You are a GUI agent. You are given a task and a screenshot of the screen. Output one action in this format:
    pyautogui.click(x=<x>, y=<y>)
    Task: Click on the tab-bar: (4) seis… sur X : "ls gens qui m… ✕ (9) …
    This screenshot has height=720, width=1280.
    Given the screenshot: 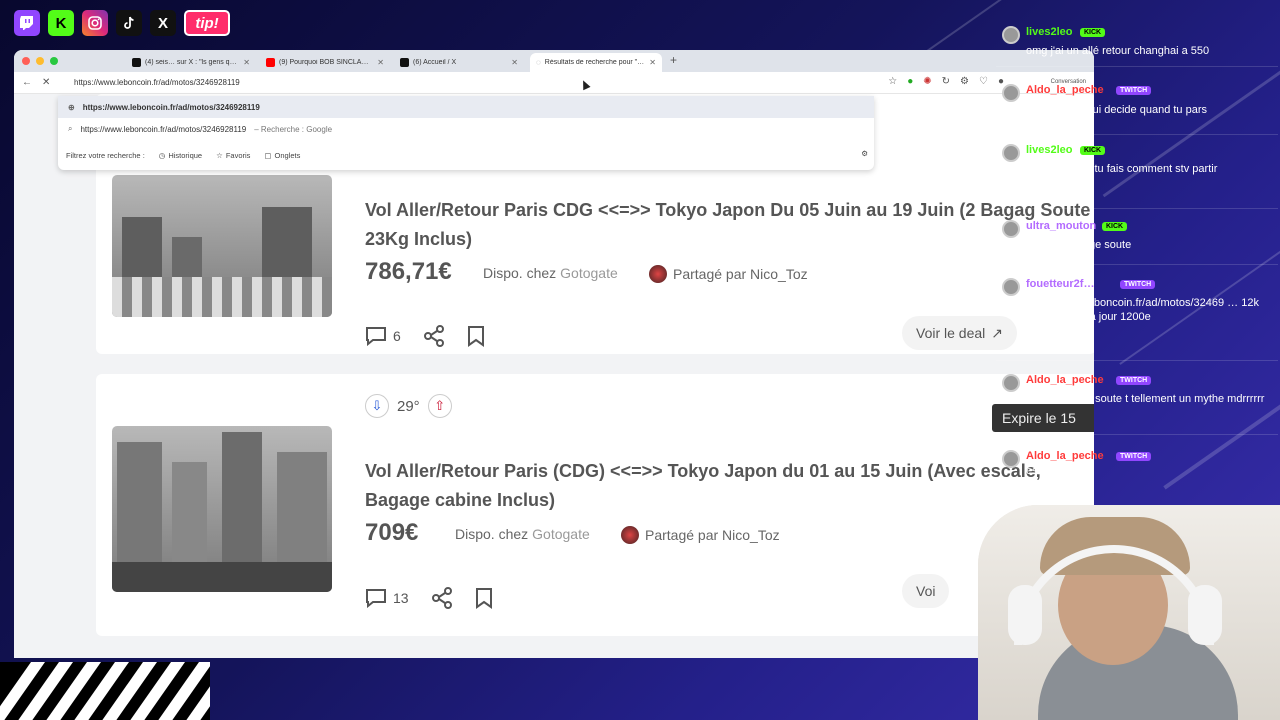 What is the action you would take?
    pyautogui.click(x=554, y=61)
    